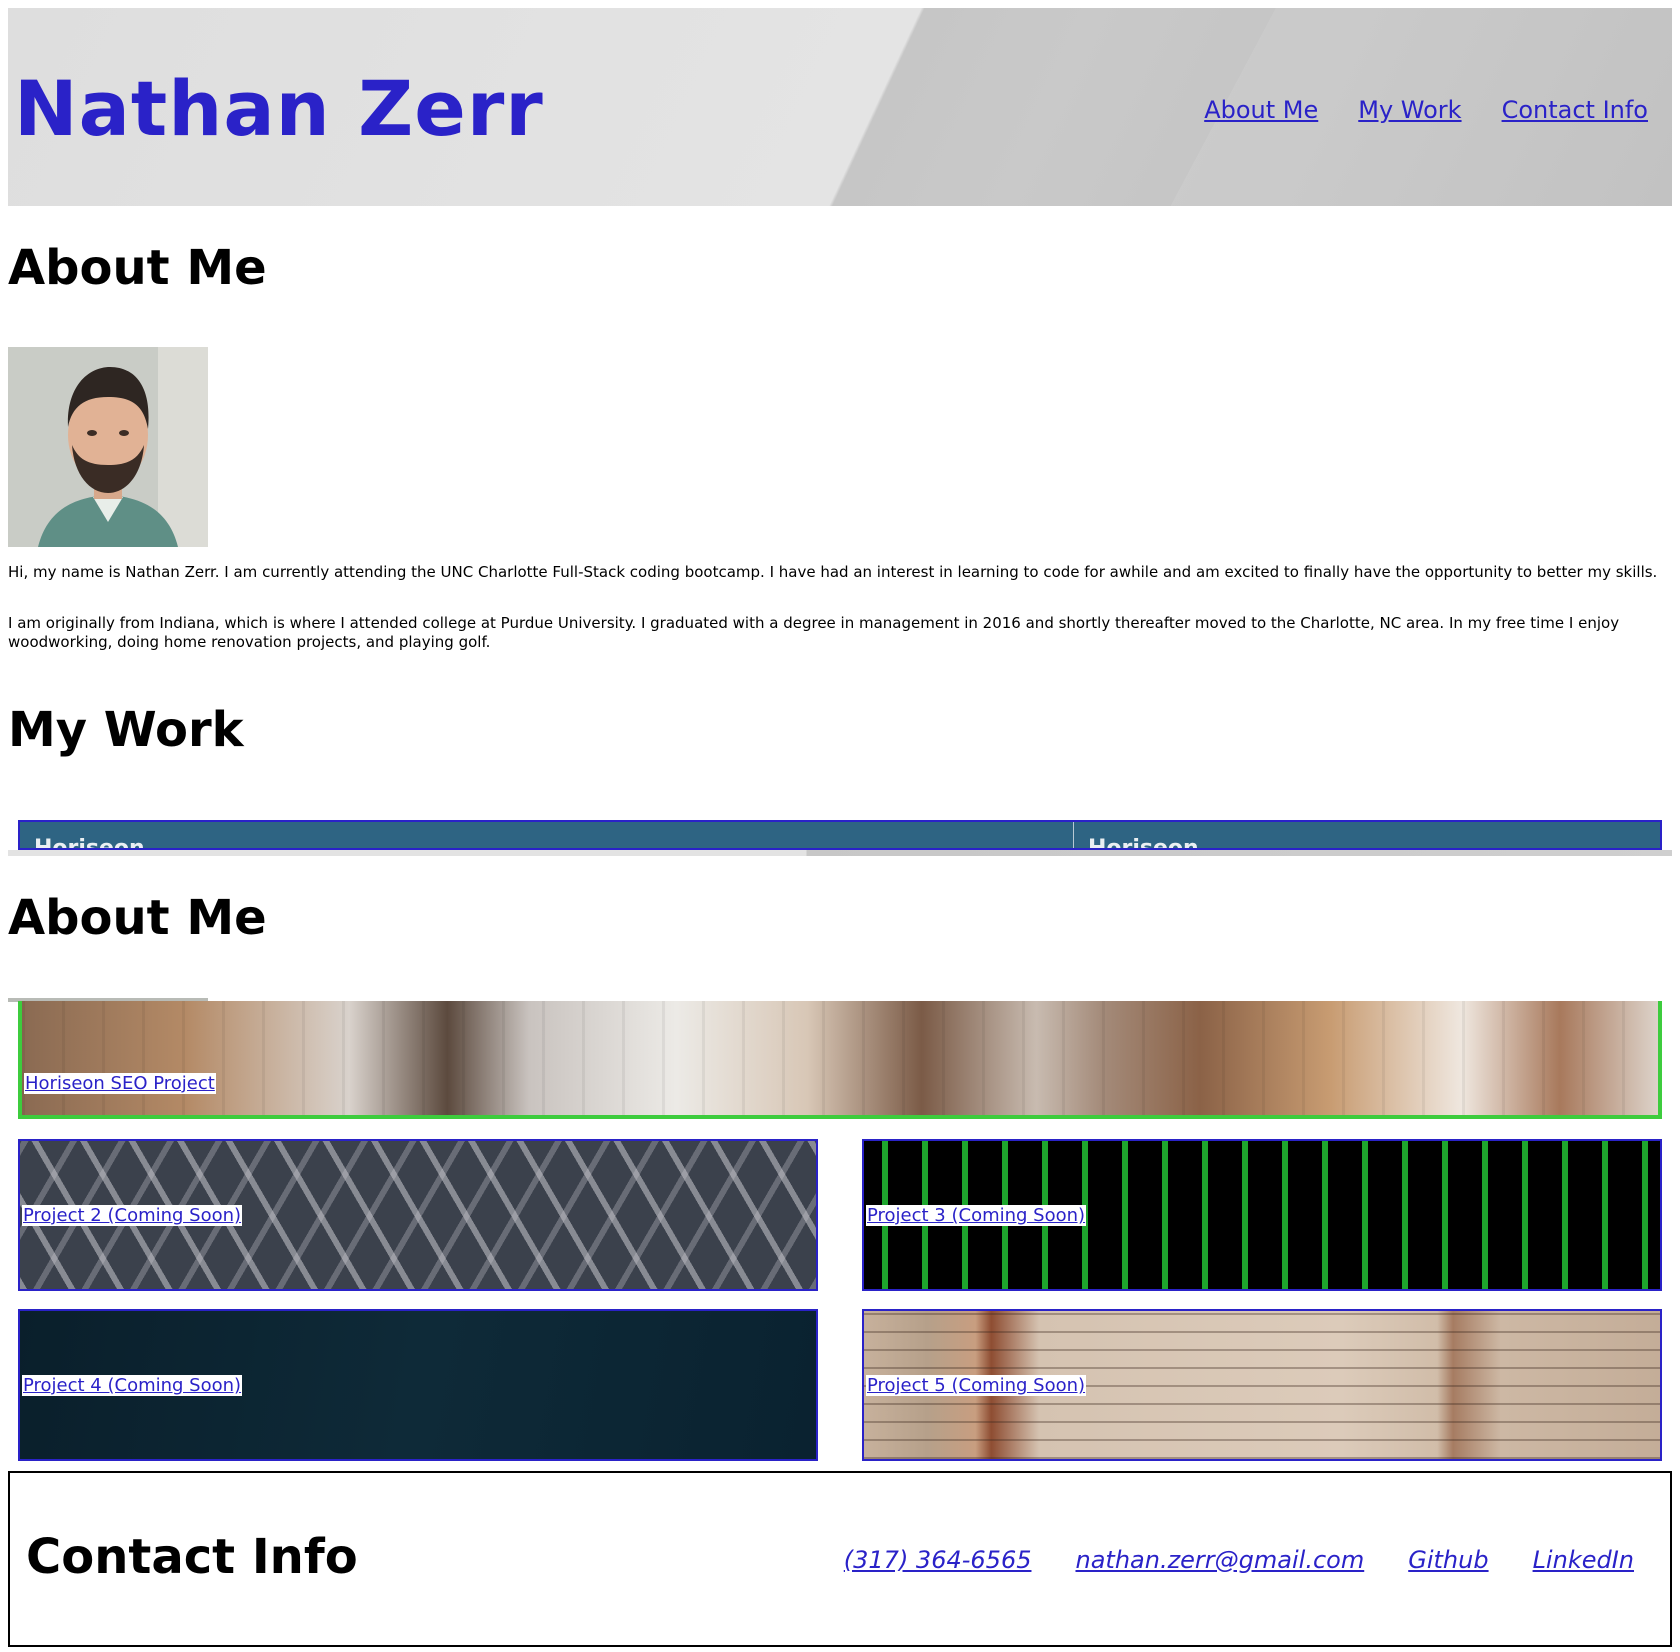 Image resolution: width=1680 pixels, height=1652 pixels. What do you see at coordinates (418, 1385) in the screenshot?
I see `project-4-card: Project 4 (Coming Soon)` at bounding box center [418, 1385].